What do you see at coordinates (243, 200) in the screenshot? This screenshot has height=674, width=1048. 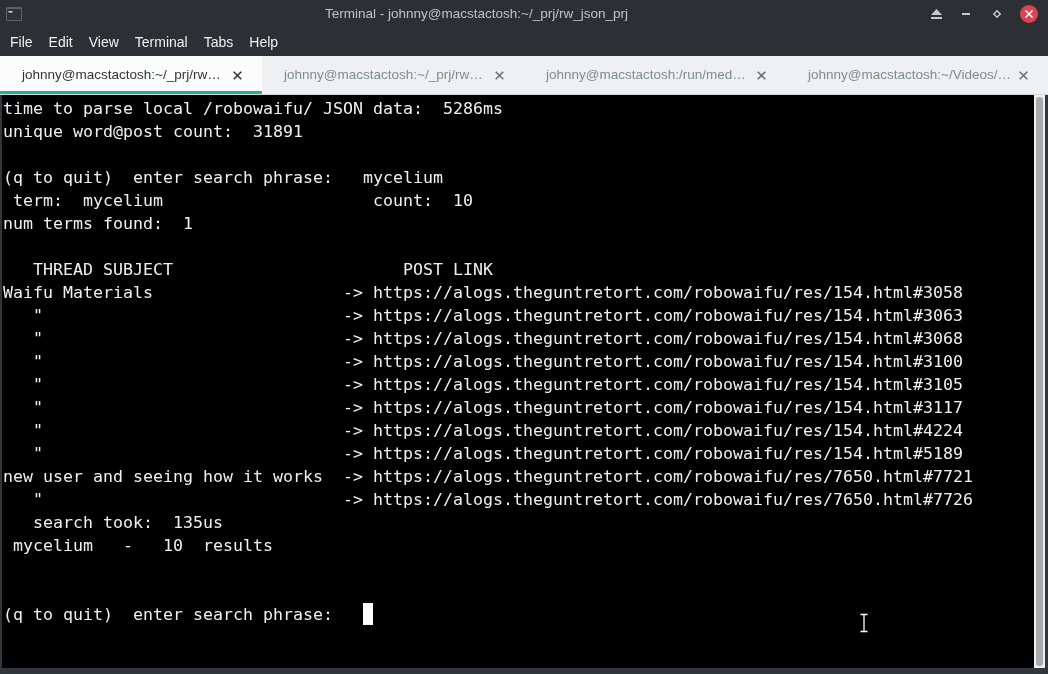 I see `terminal-text: term: mycelium count: 10` at bounding box center [243, 200].